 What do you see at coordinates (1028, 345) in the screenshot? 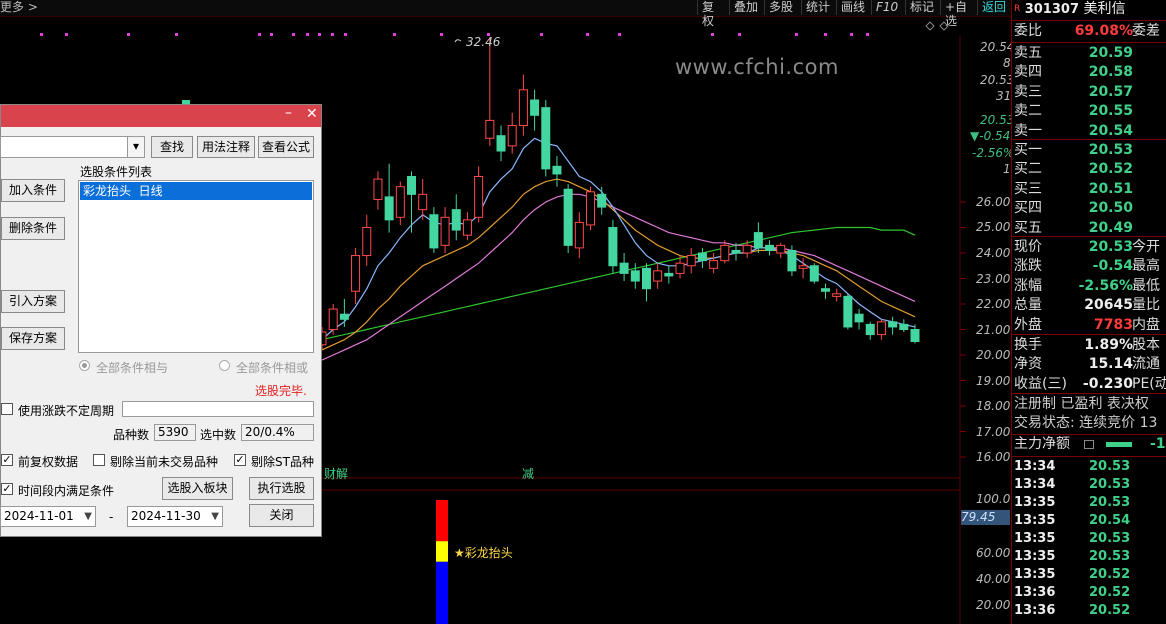
I see `stat-label: 换手` at bounding box center [1028, 345].